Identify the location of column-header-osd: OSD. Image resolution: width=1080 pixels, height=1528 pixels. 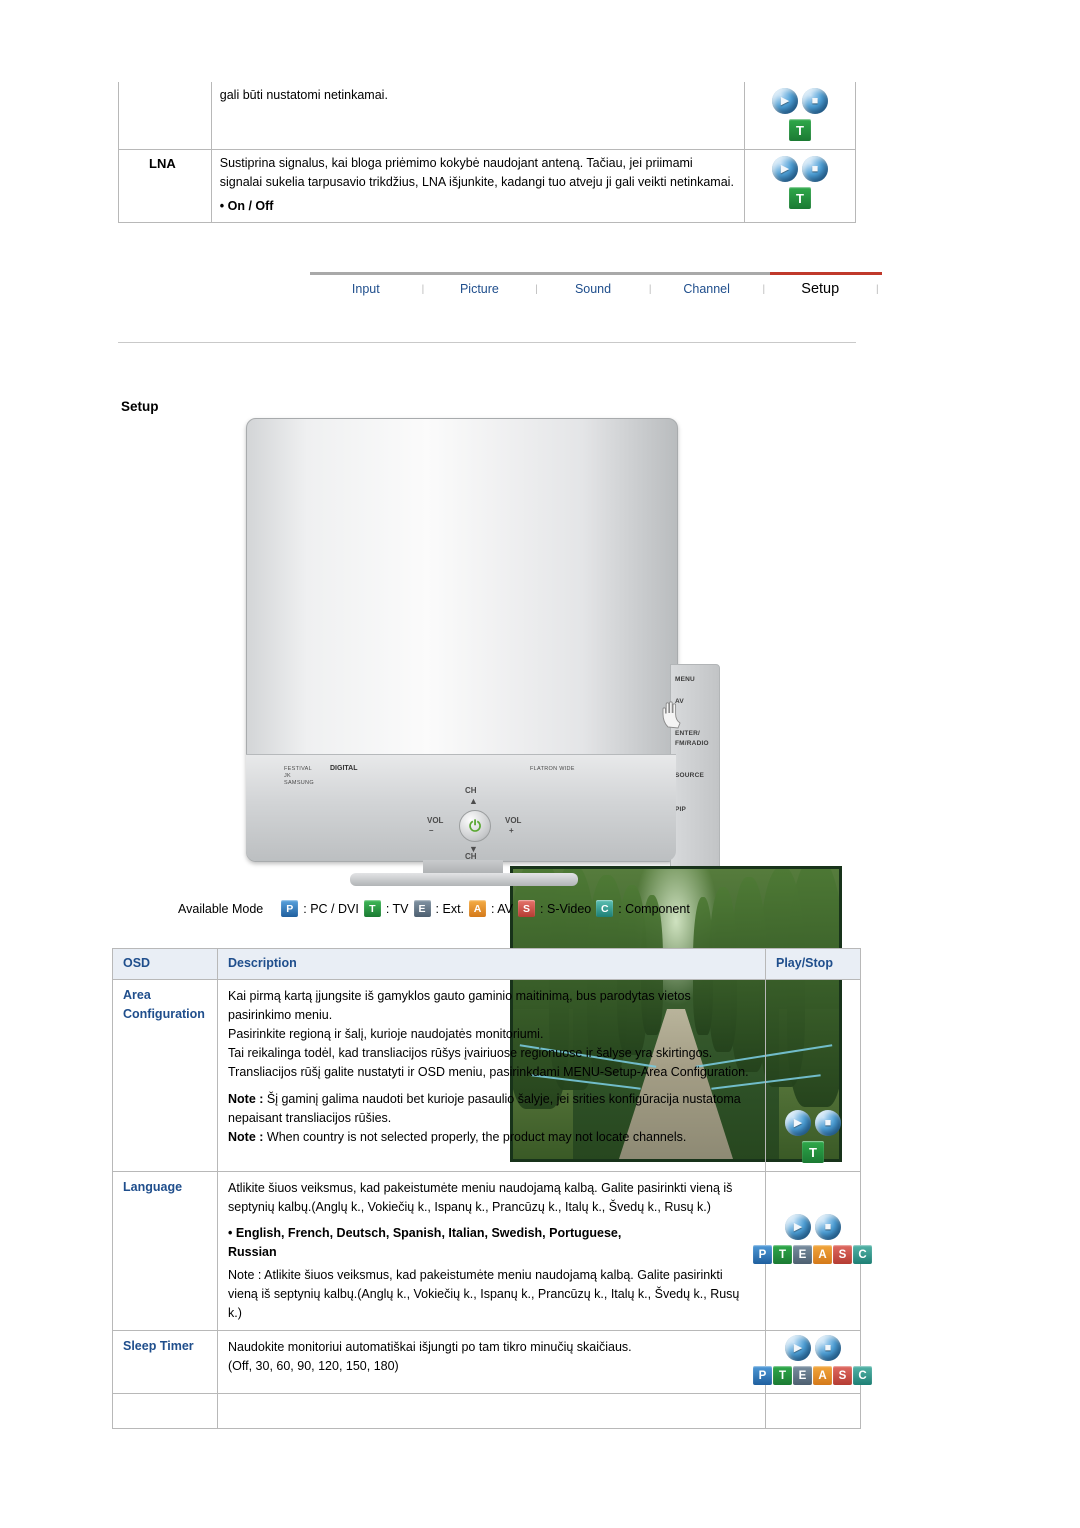
(165, 964).